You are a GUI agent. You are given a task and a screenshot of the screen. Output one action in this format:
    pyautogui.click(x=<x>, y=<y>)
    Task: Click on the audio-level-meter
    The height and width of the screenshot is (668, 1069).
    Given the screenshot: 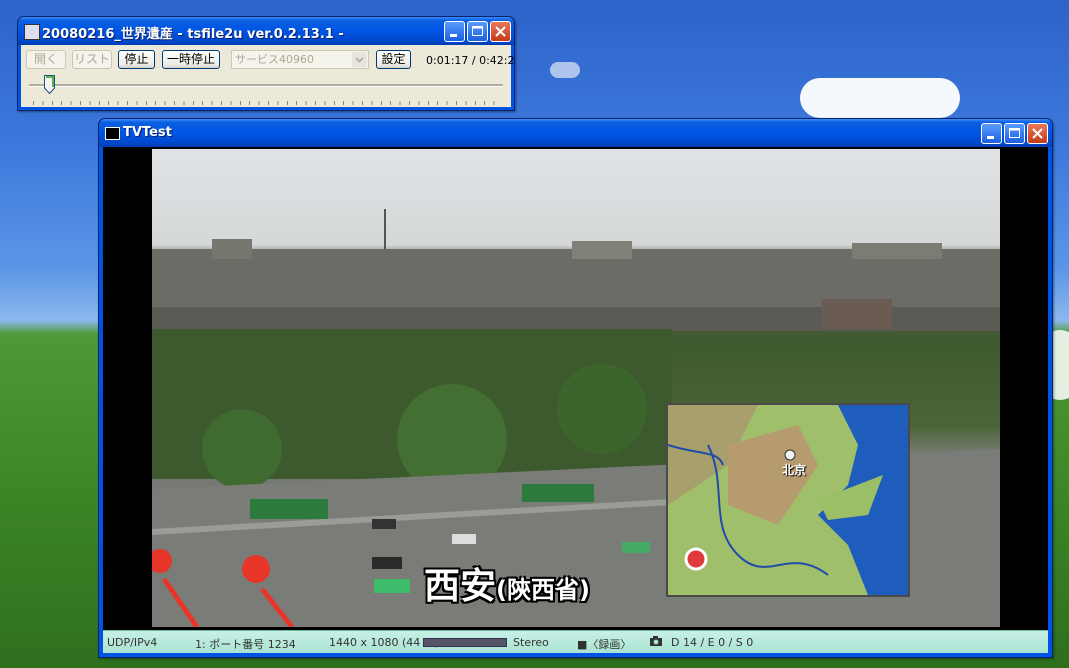 What is the action you would take?
    pyautogui.click(x=465, y=642)
    